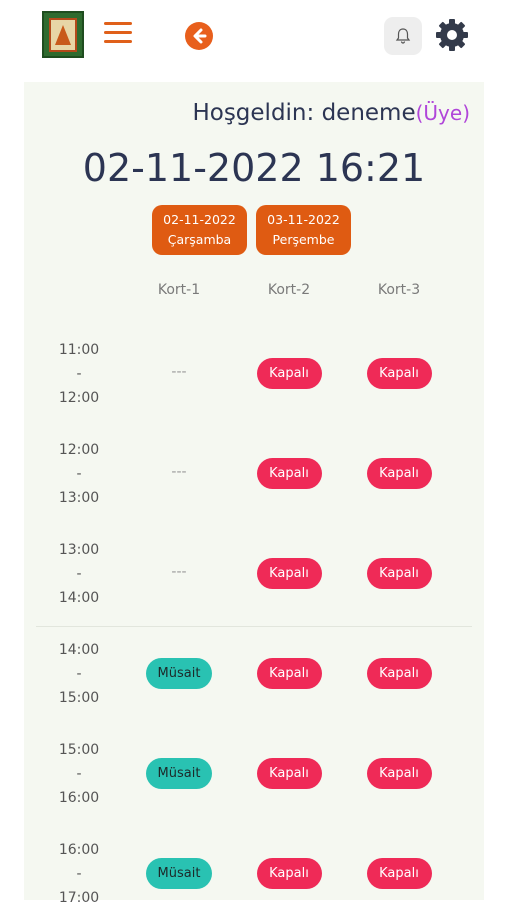  I want to click on day-name: Perşembe, so click(303, 239).